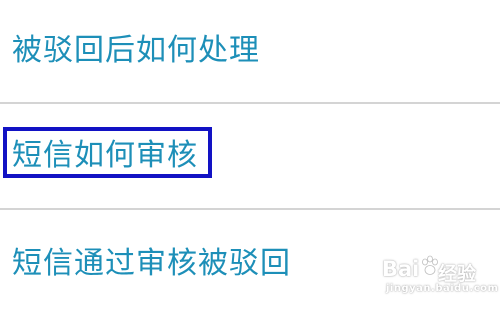  Describe the element at coordinates (105, 155) in the screenshot. I see `list-item-label: 短信如何审核` at that location.